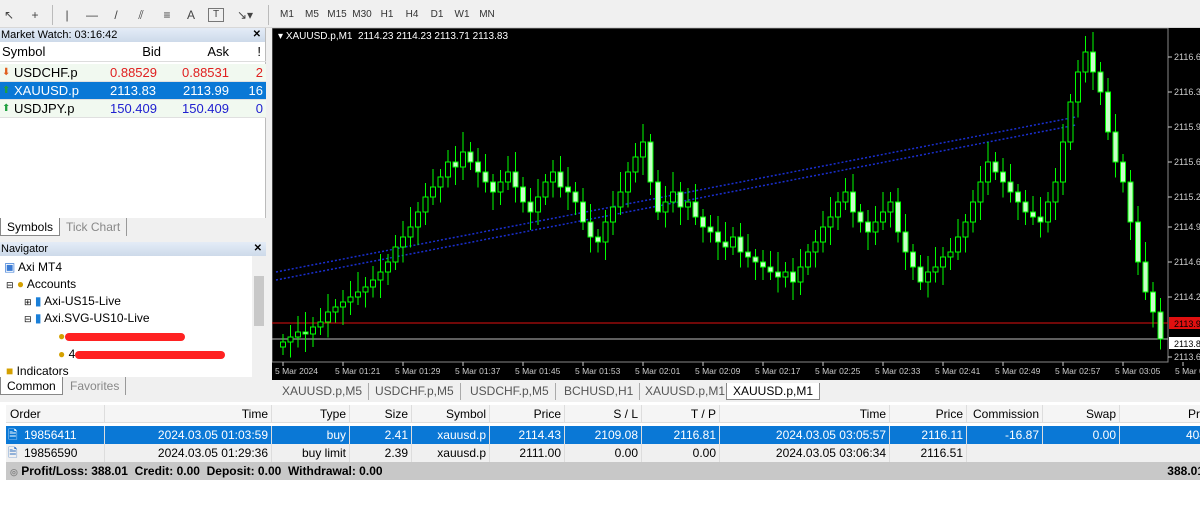 The width and height of the screenshot is (1200, 514). What do you see at coordinates (1081, 414) in the screenshot?
I see `col-swap: Swap` at bounding box center [1081, 414].